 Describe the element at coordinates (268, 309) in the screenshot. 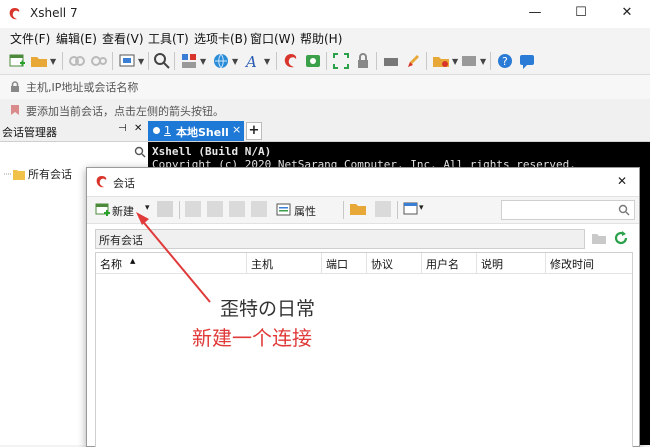

I see `watermark-text: 歪特の日常` at that location.